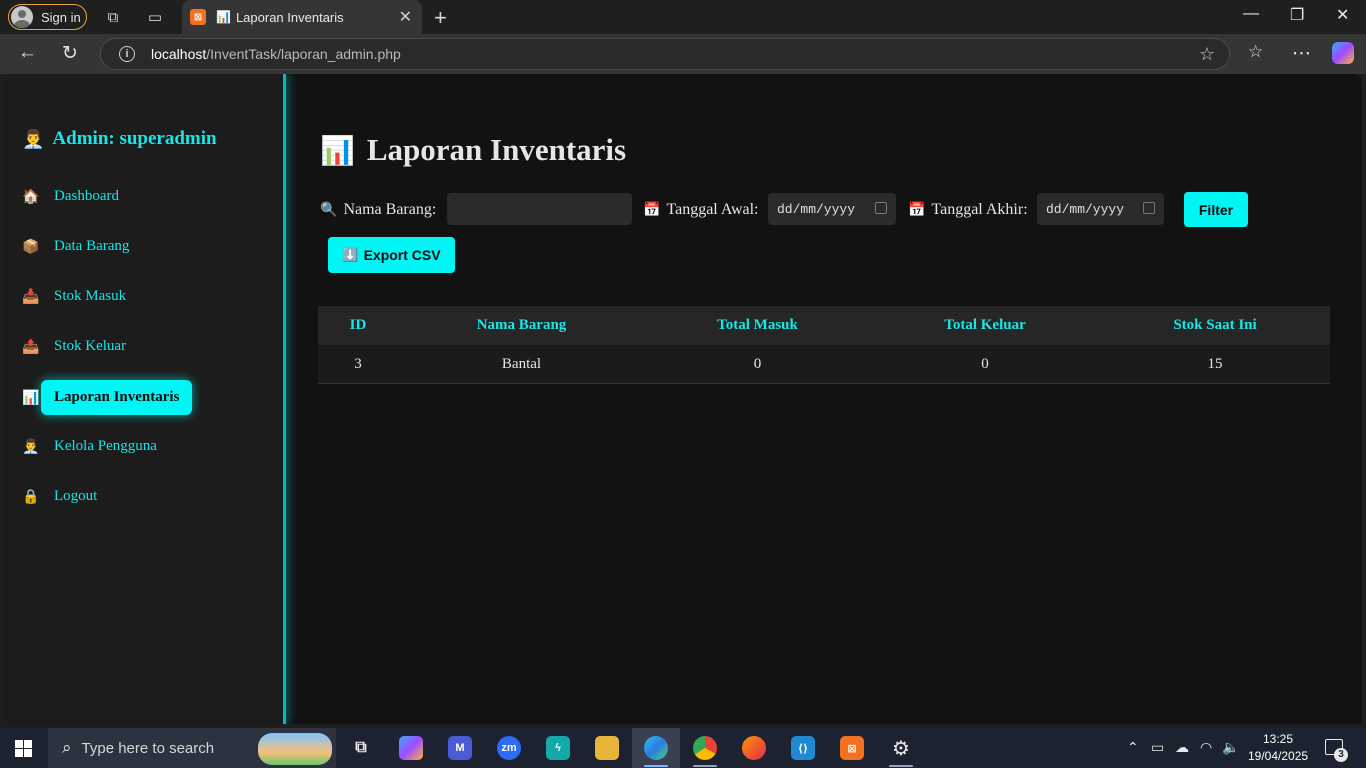  What do you see at coordinates (509, 748) in the screenshot?
I see `zoom-icon: zm` at bounding box center [509, 748].